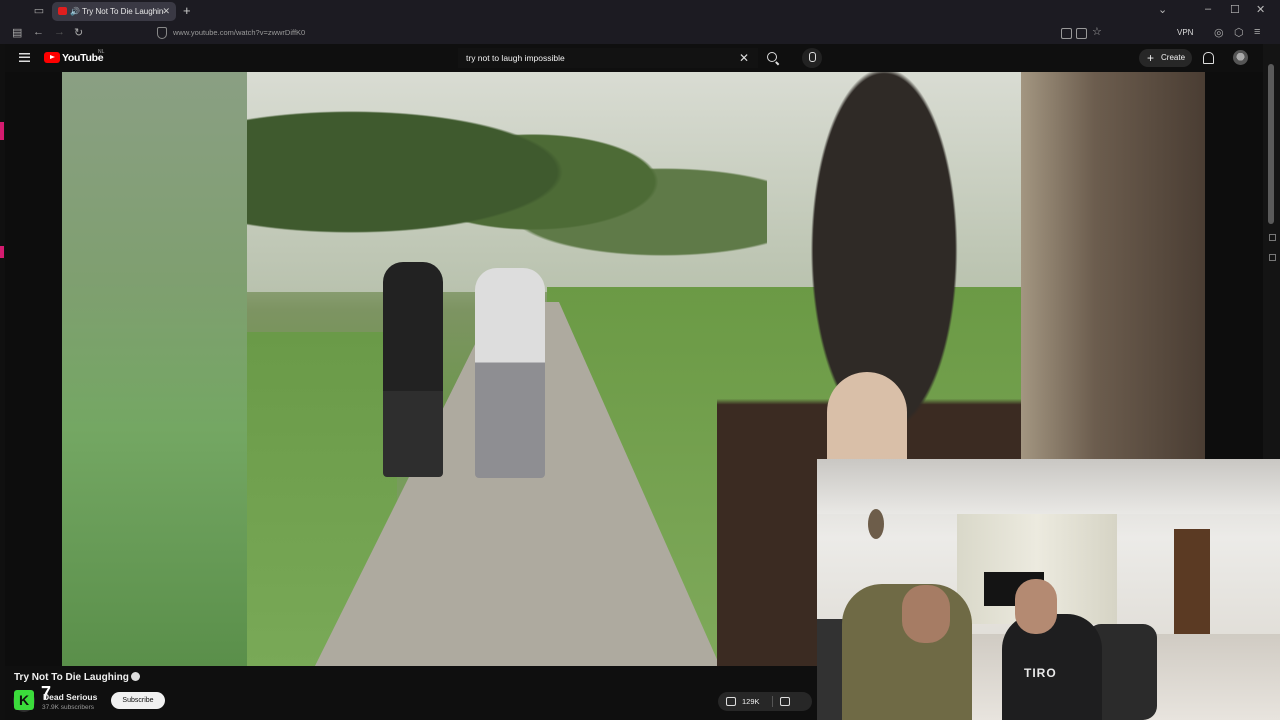  What do you see at coordinates (751, 701) in the screenshot?
I see `like-count: 129K` at bounding box center [751, 701].